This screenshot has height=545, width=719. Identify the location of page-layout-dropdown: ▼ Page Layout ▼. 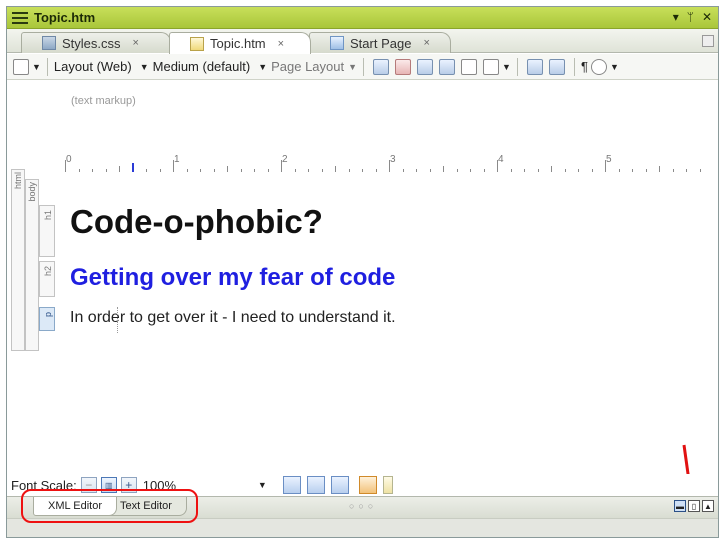
(307, 66).